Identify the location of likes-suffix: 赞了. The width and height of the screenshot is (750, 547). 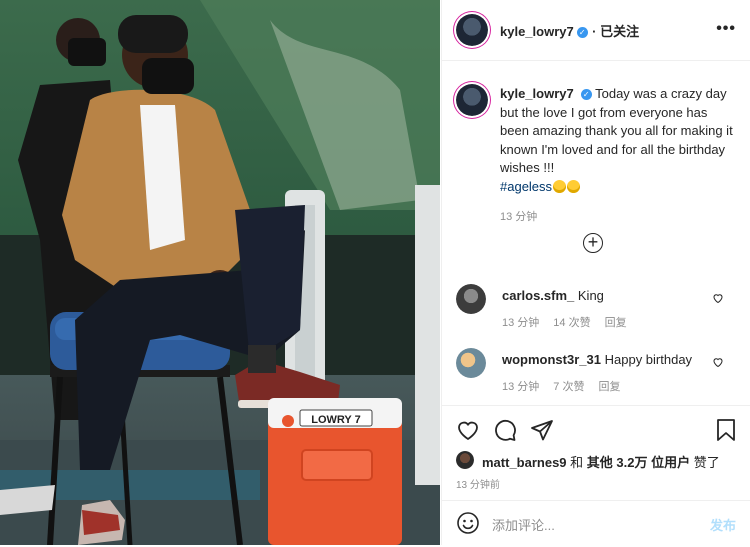
(705, 462).